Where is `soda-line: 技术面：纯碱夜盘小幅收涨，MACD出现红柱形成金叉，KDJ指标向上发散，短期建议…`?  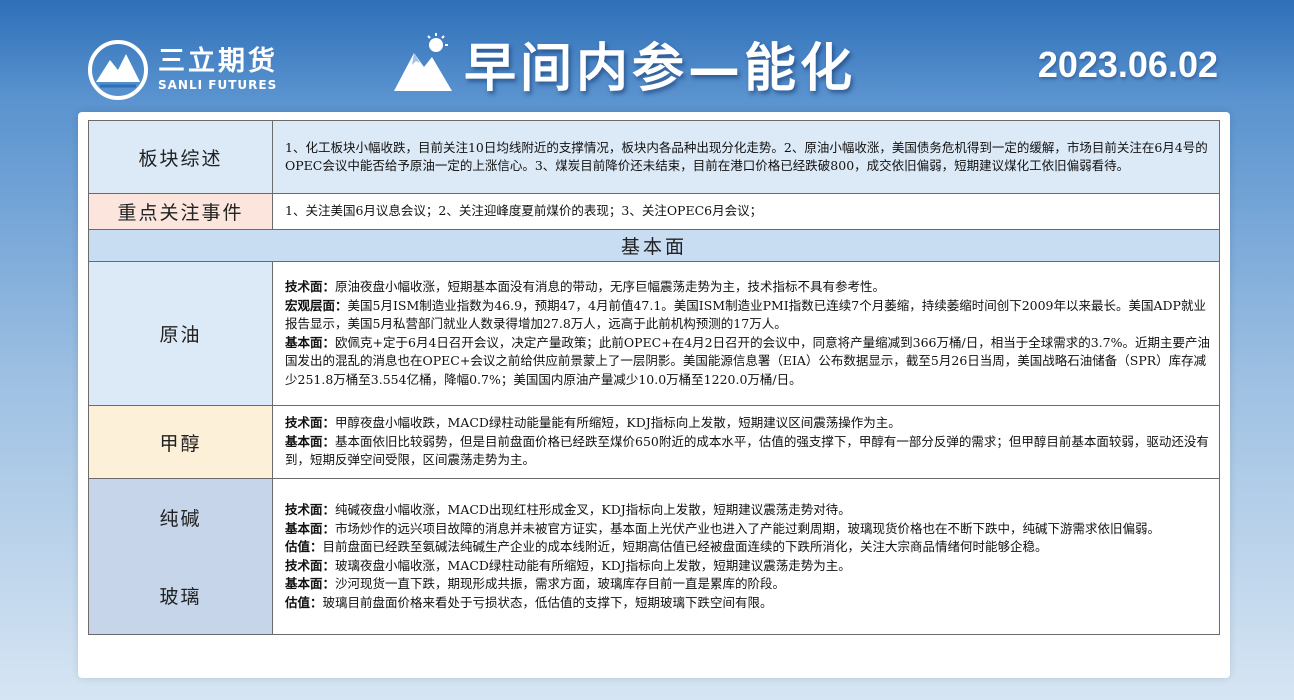
soda-line: 技术面：纯碱夜盘小幅收涨，MACD出现红柱形成金叉，KDJ指标向上发散，短期建议… is located at coordinates (568, 509).